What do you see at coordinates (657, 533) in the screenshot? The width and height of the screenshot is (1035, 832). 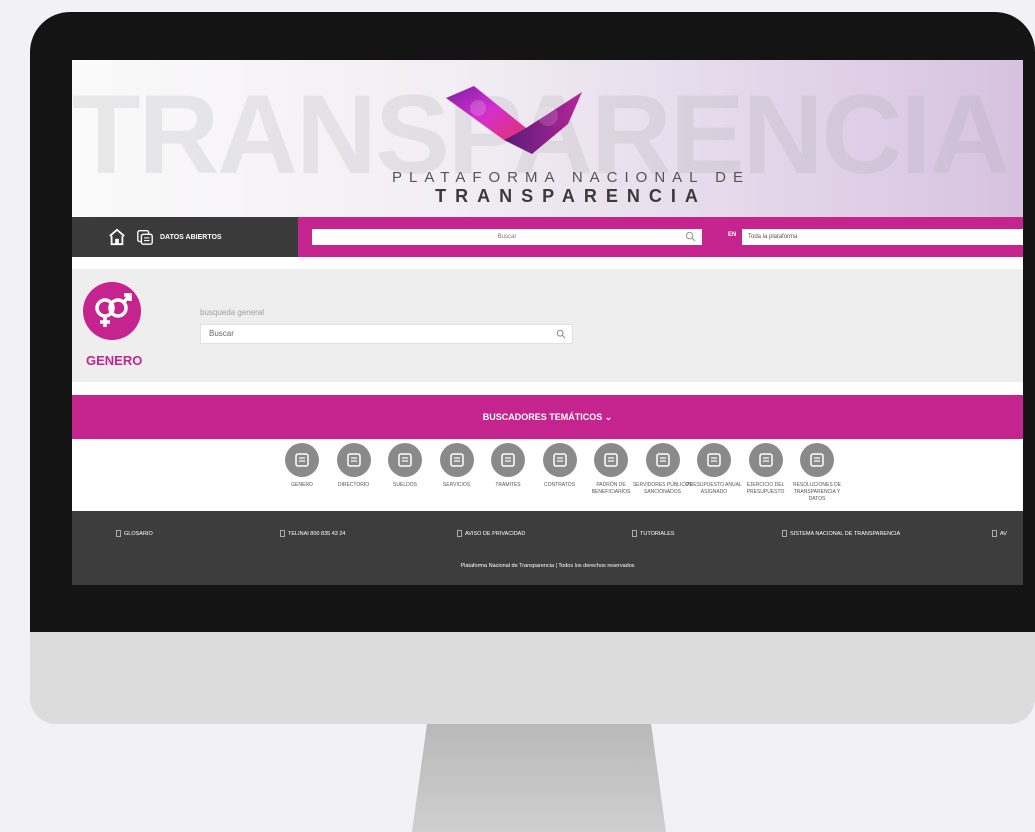 I see `footer-link-label: TUTORIALES` at bounding box center [657, 533].